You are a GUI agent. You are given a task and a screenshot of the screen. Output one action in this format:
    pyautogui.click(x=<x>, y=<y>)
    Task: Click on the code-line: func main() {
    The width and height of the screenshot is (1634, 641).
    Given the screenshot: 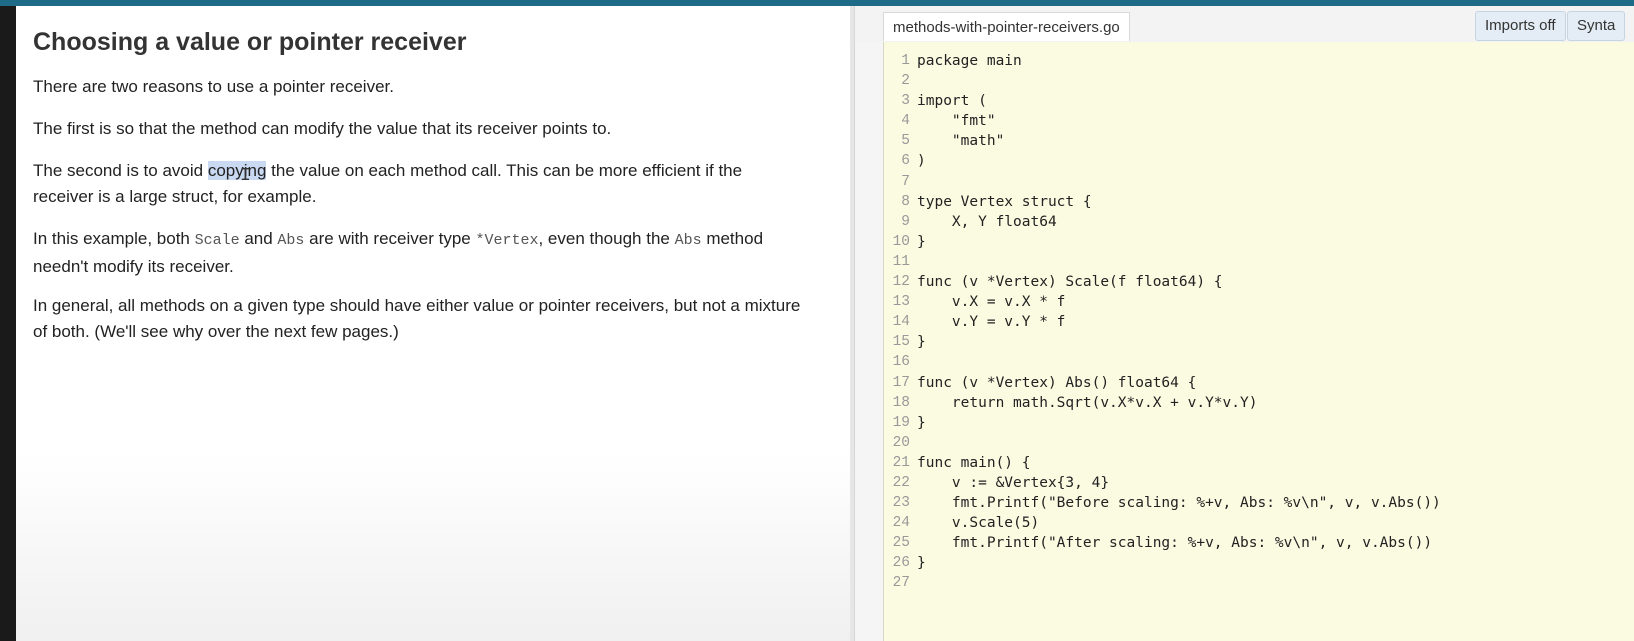 What is the action you would take?
    pyautogui.click(x=1179, y=463)
    